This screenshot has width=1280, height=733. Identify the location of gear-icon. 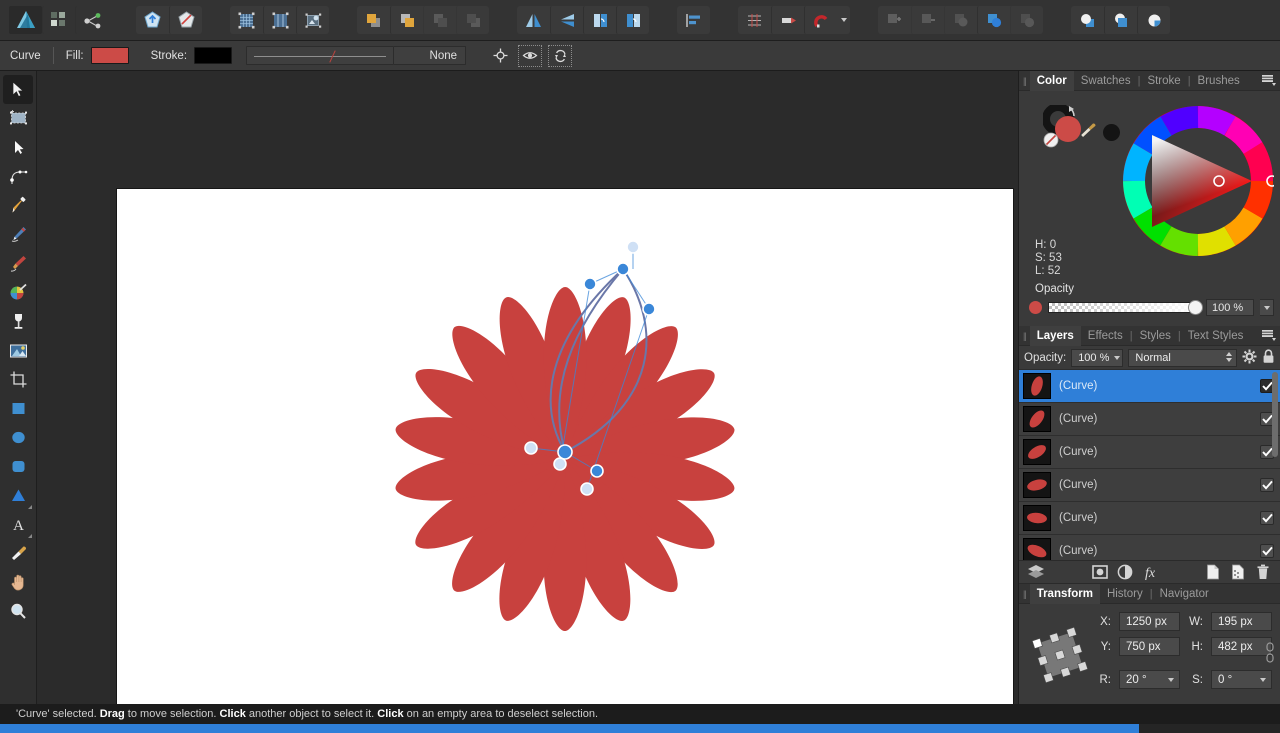
(1249, 358).